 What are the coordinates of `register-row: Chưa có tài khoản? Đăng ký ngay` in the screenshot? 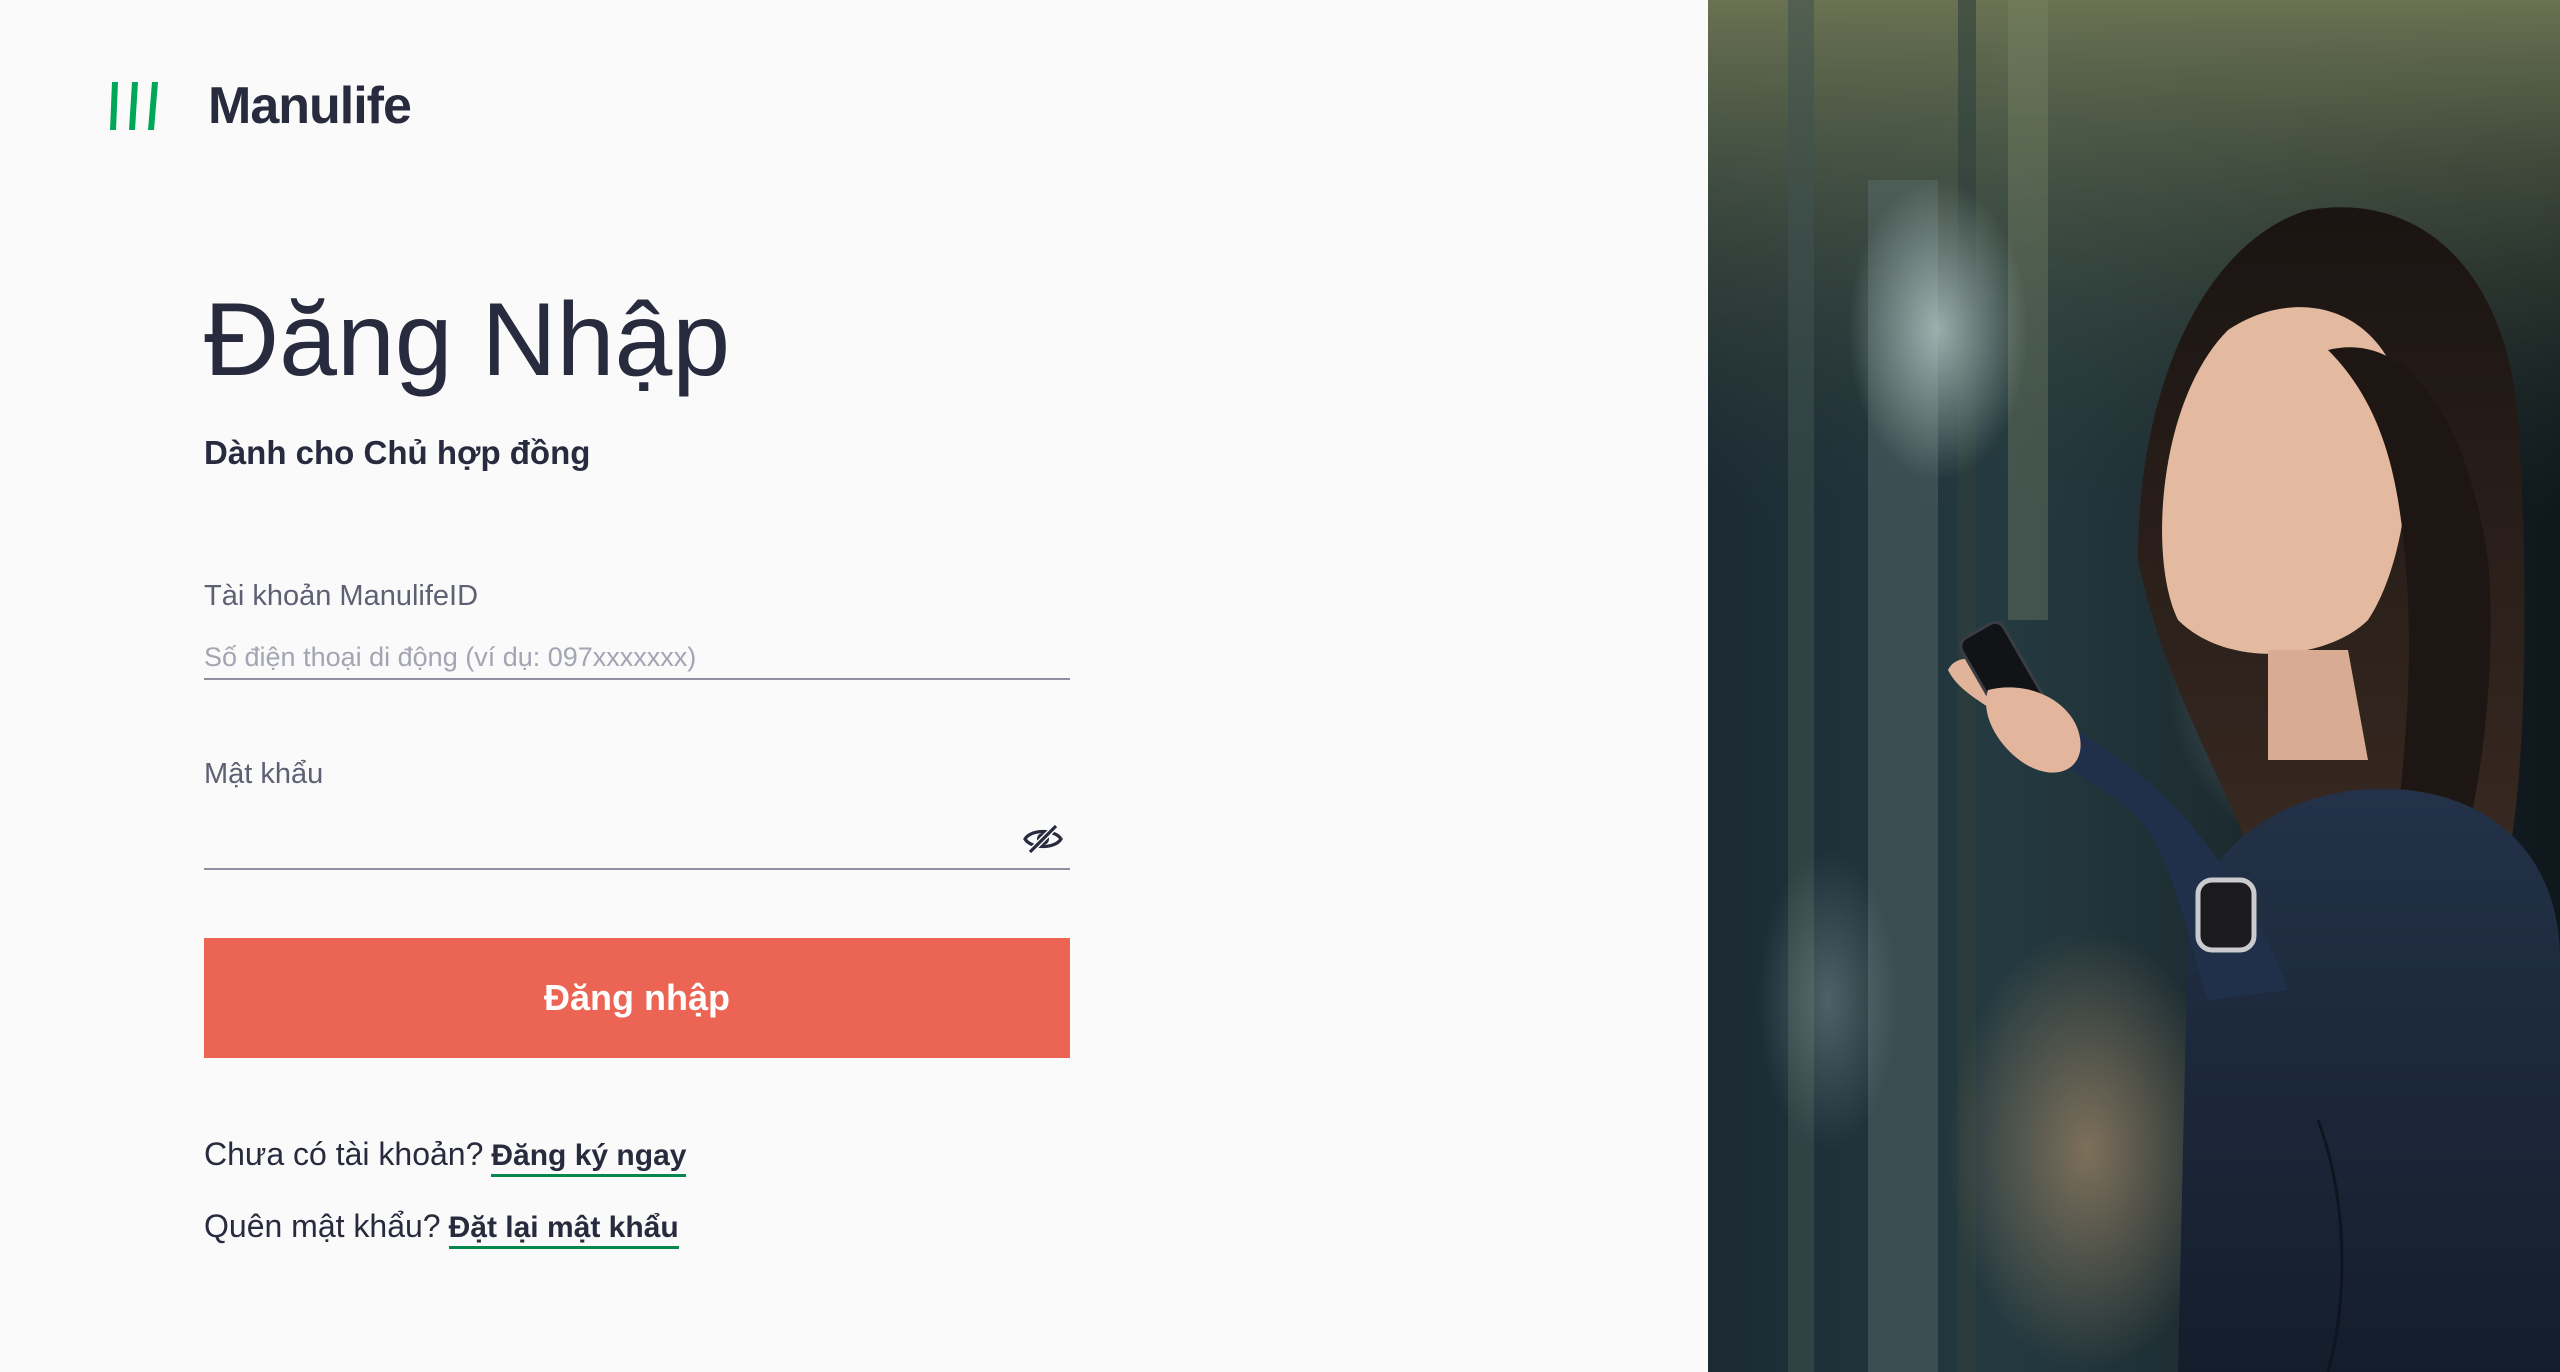 It's located at (445, 1156).